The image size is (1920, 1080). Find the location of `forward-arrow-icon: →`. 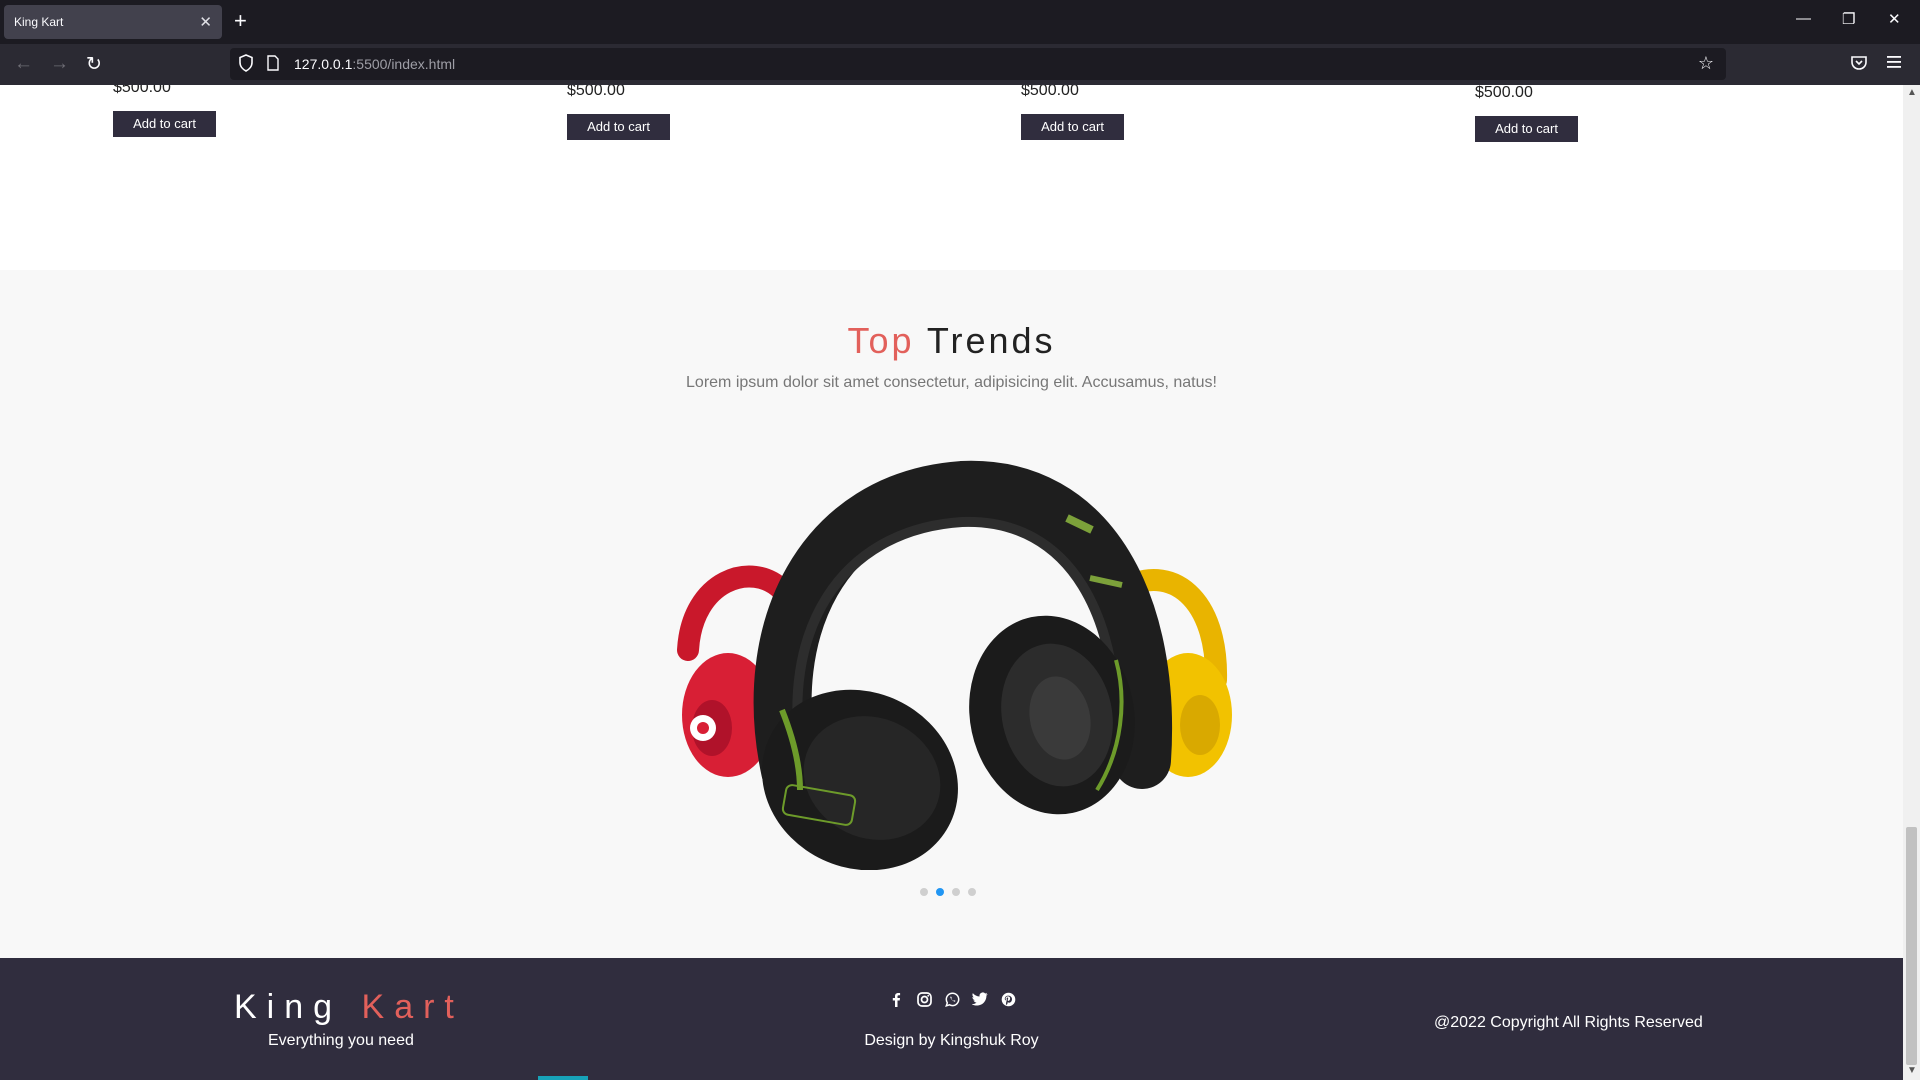

forward-arrow-icon: → is located at coordinates (59, 64).